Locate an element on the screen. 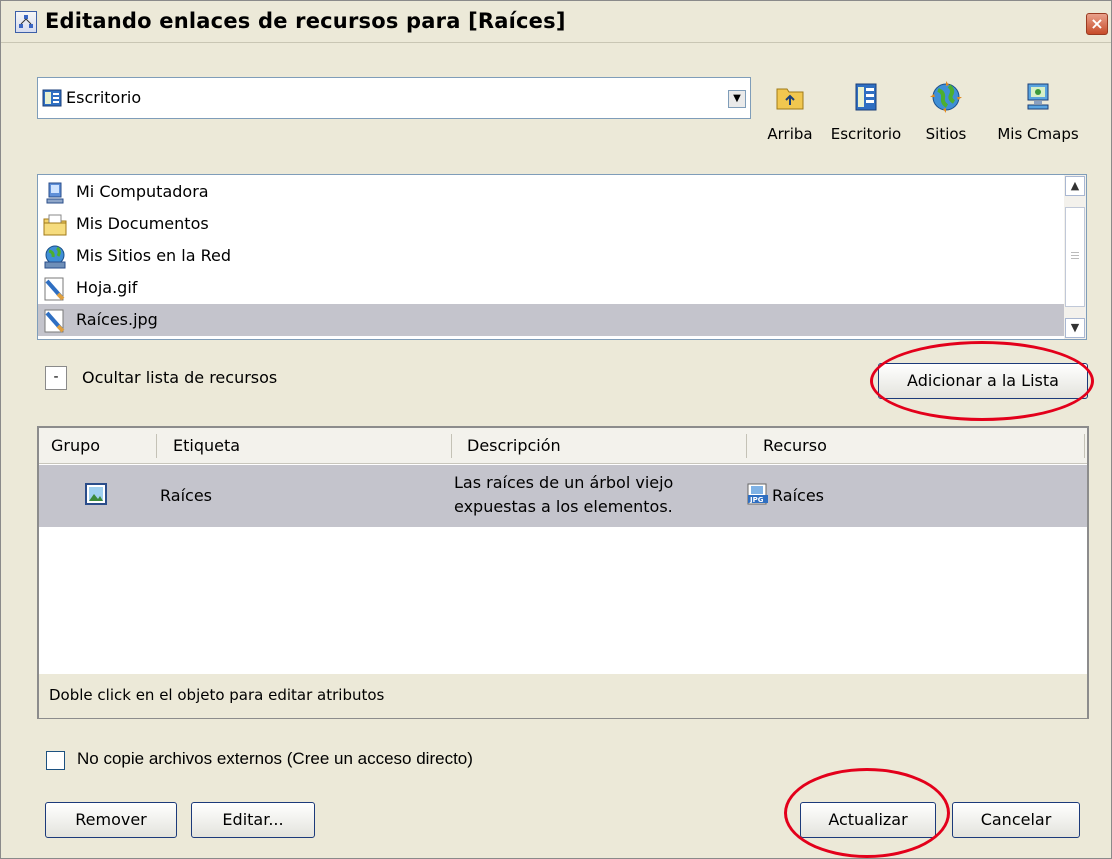 This screenshot has height=859, width=1112. my-cmaps-button: Mis Cmaps is located at coordinates (1038, 110).